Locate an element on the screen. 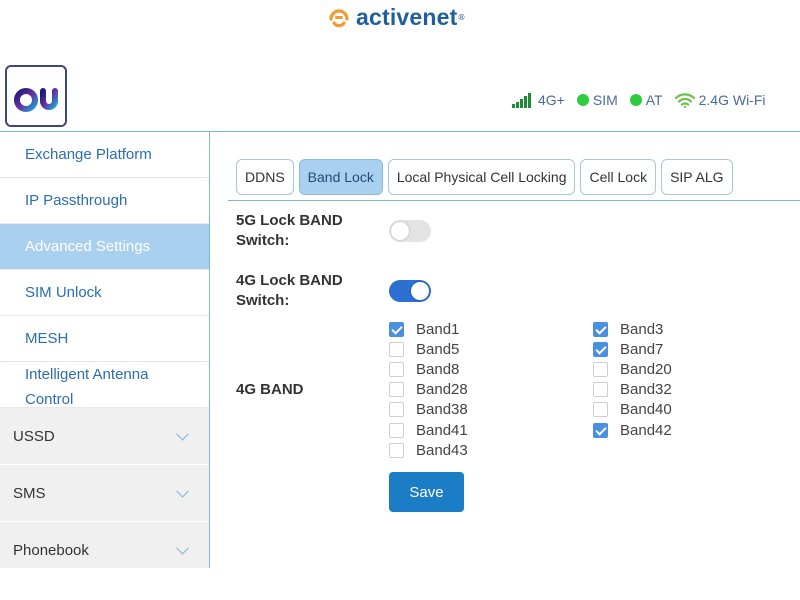 This screenshot has height=600, width=800. sidebar-item-mesh: MESH is located at coordinates (104, 339).